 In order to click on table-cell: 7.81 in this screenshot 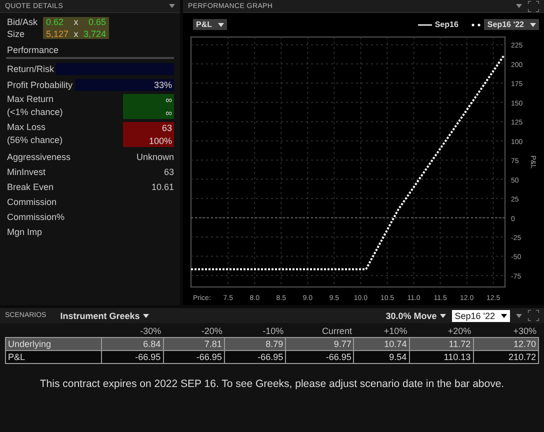, I will do `click(193, 344)`.